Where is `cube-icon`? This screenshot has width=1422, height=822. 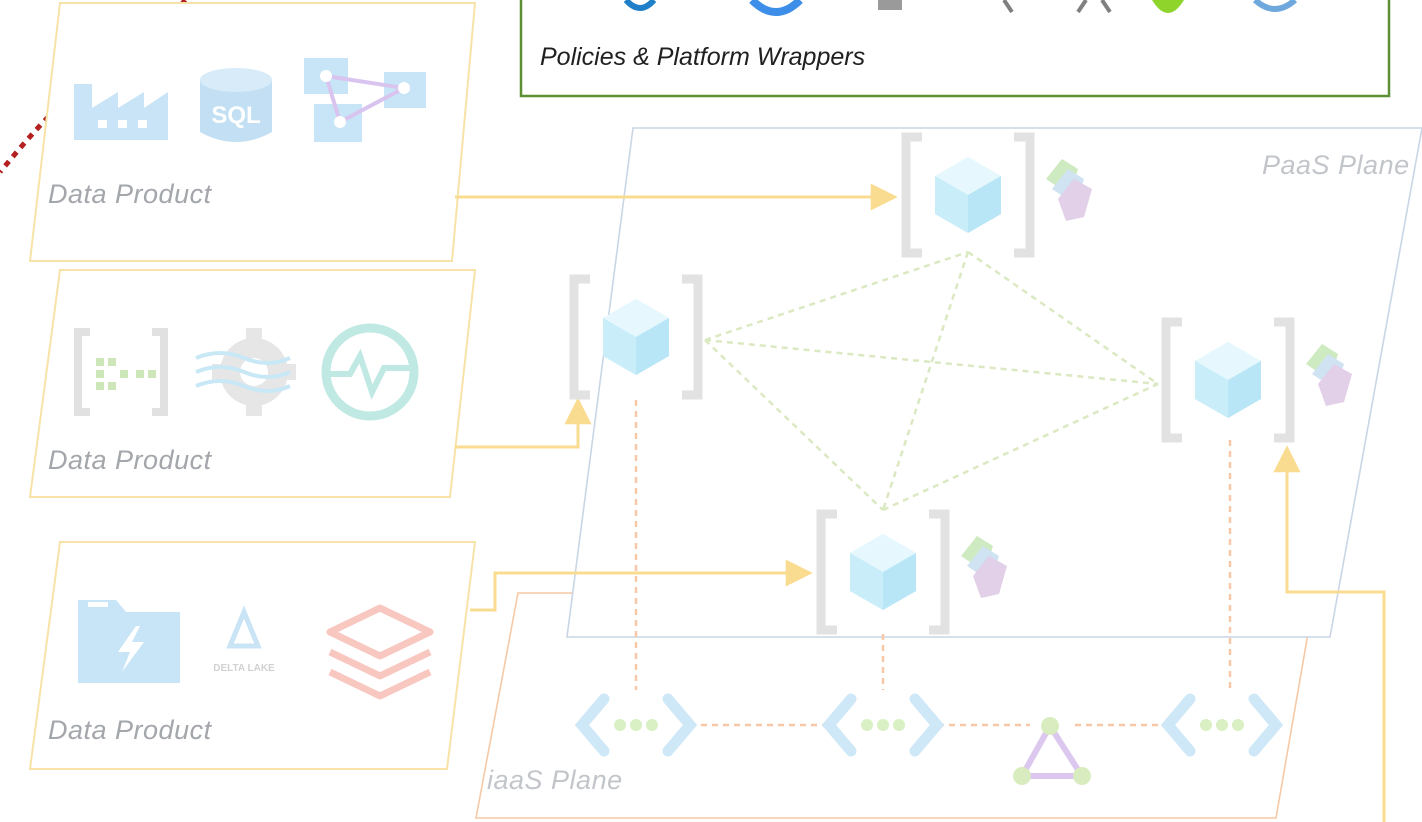
cube-icon is located at coordinates (890, 5).